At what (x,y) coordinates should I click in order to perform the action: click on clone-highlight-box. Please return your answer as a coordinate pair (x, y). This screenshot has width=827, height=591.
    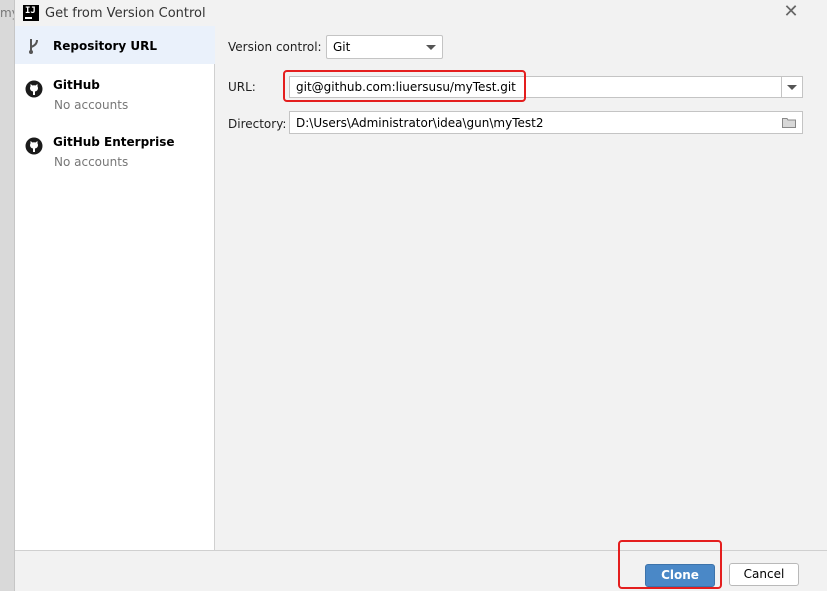
    Looking at the image, I should click on (670, 564).